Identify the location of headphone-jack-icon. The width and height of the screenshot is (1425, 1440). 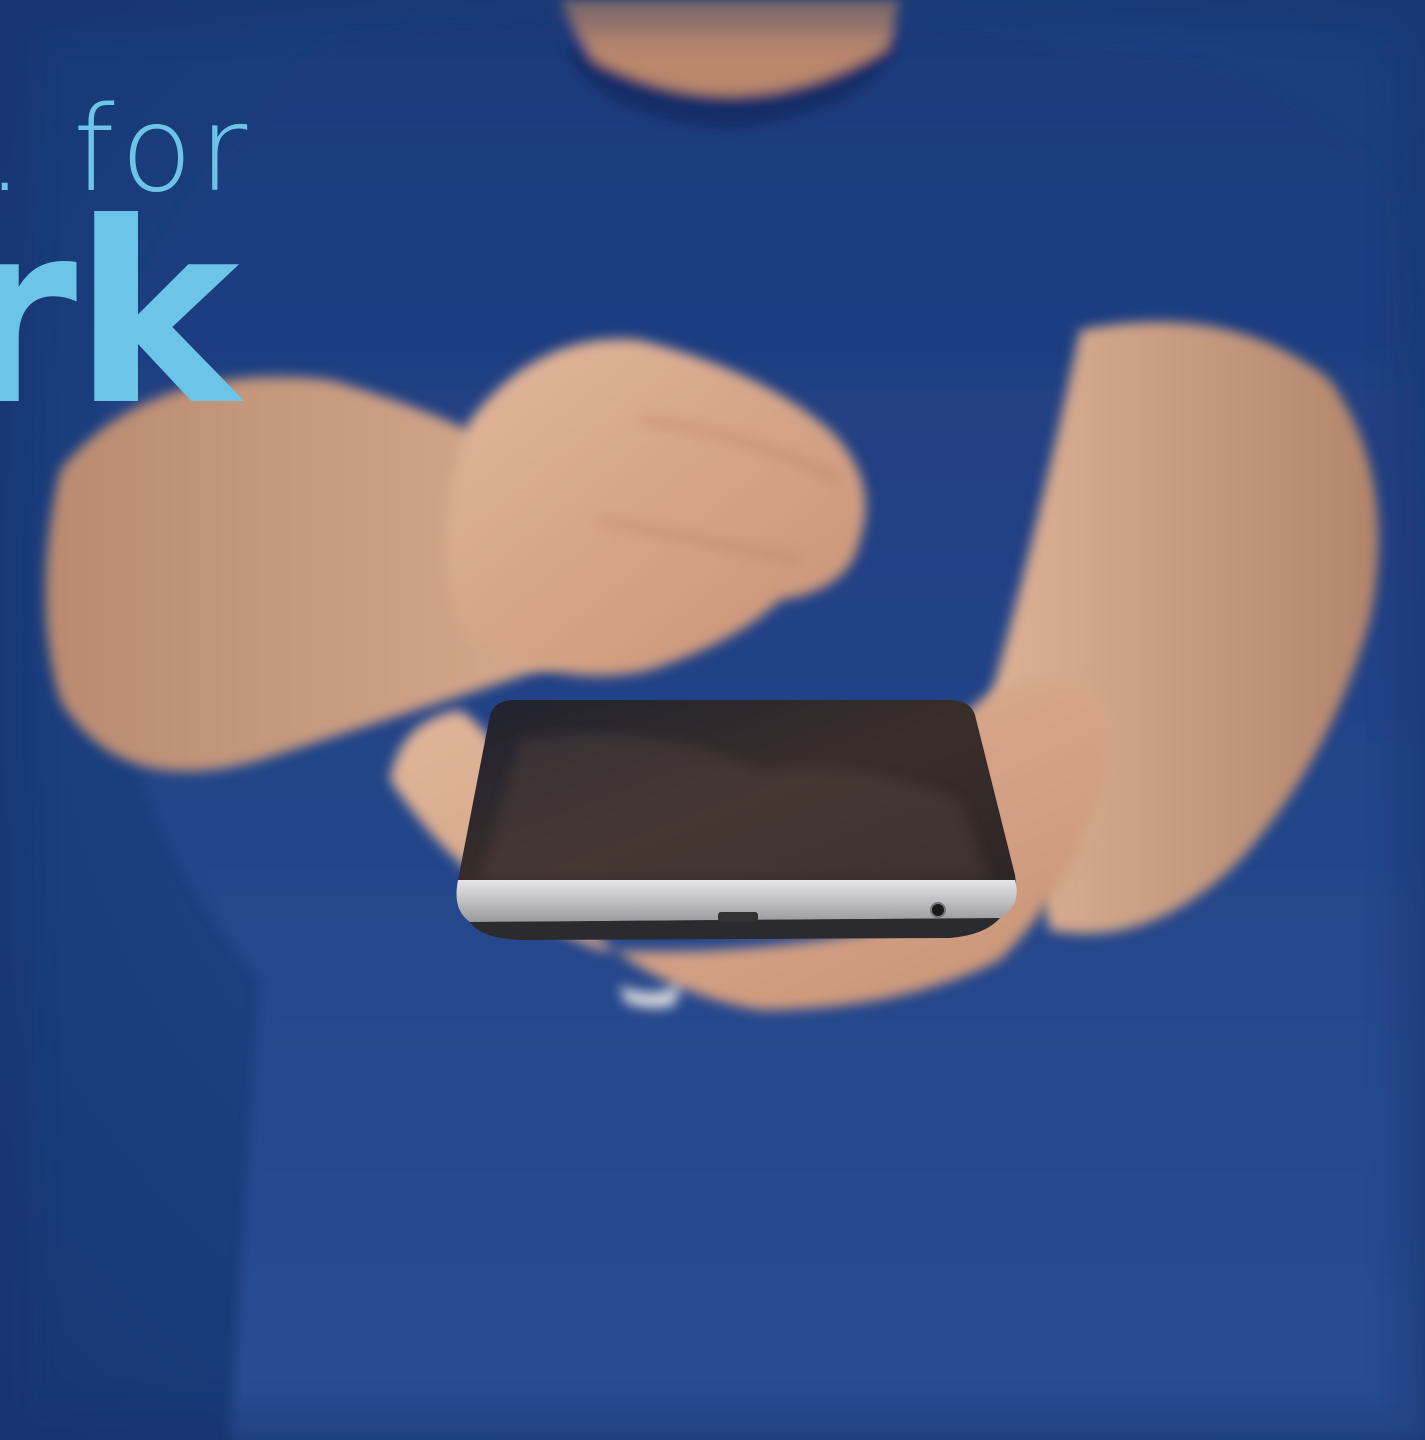
(938, 910).